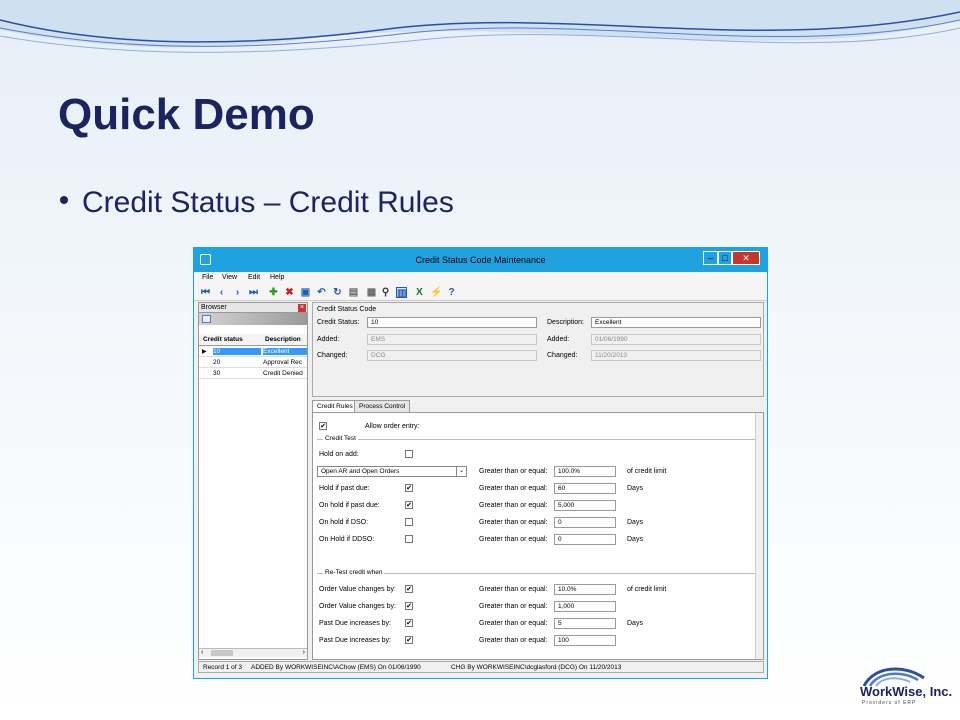  I want to click on logo-tagline: Providers of ERP, so click(889, 703).